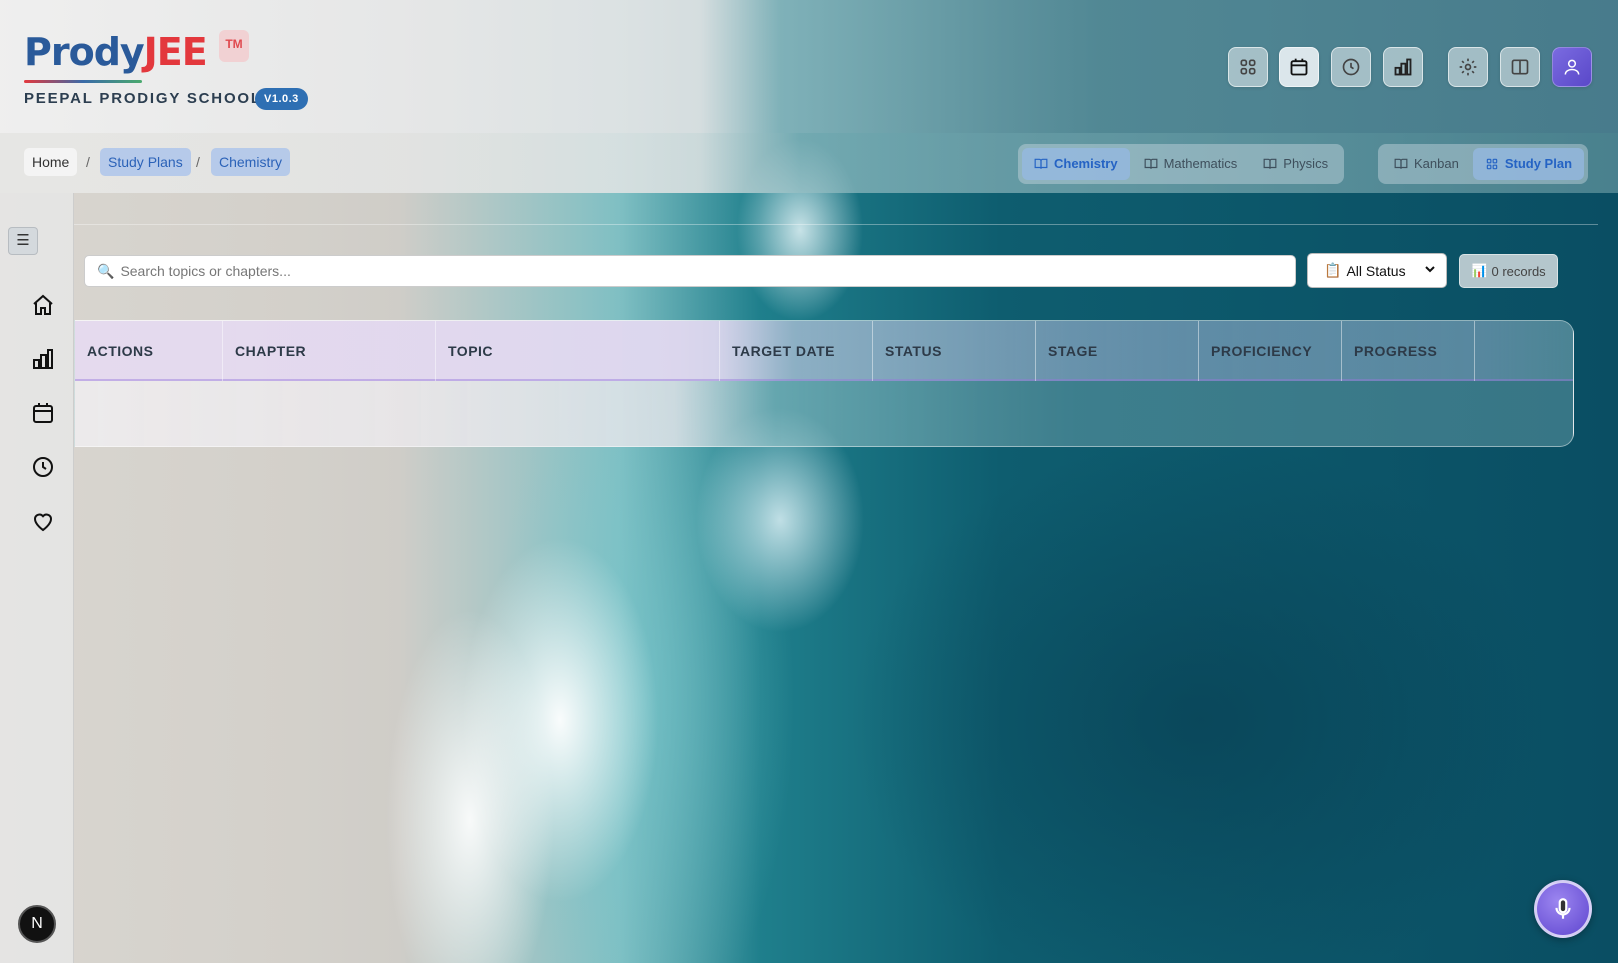 The width and height of the screenshot is (1618, 963). I want to click on status-filter-value: All Status, so click(1376, 270).